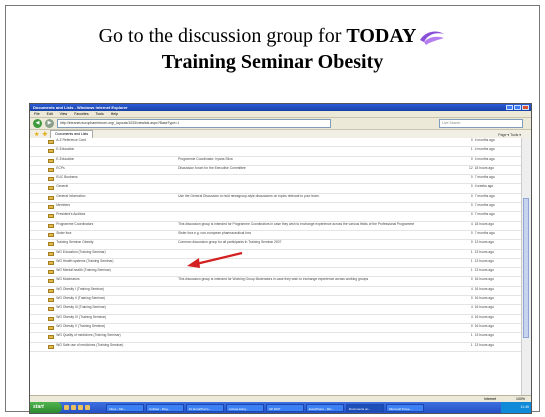 The width and height of the screenshot is (545, 417). I want to click on system-tray-clock: 11:45, so click(516, 407).